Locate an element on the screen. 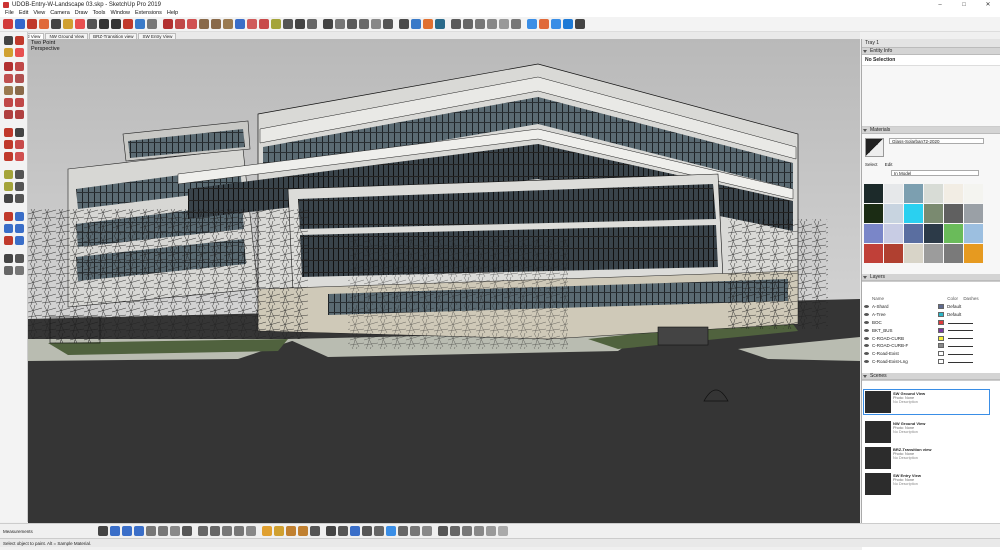 Image resolution: width=1000 pixels, height=550 pixels. materials-header: Materials is located at coordinates (931, 130).